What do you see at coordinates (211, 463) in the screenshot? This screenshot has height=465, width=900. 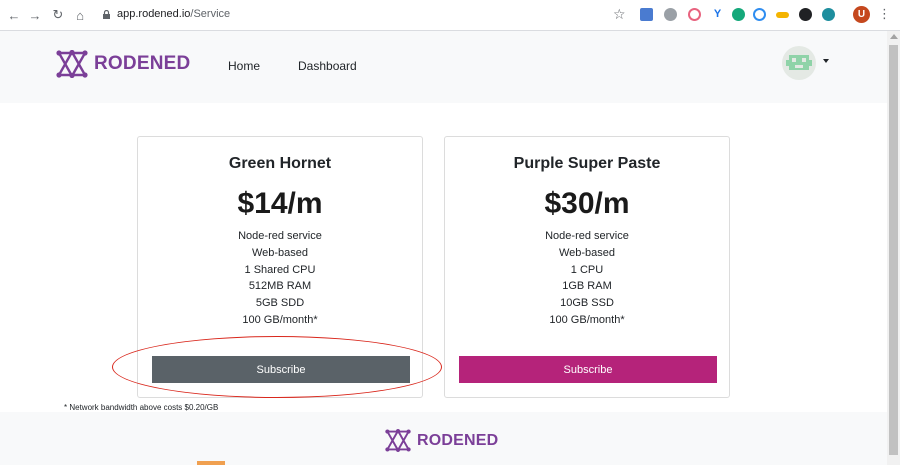 I see `feedback-tab` at bounding box center [211, 463].